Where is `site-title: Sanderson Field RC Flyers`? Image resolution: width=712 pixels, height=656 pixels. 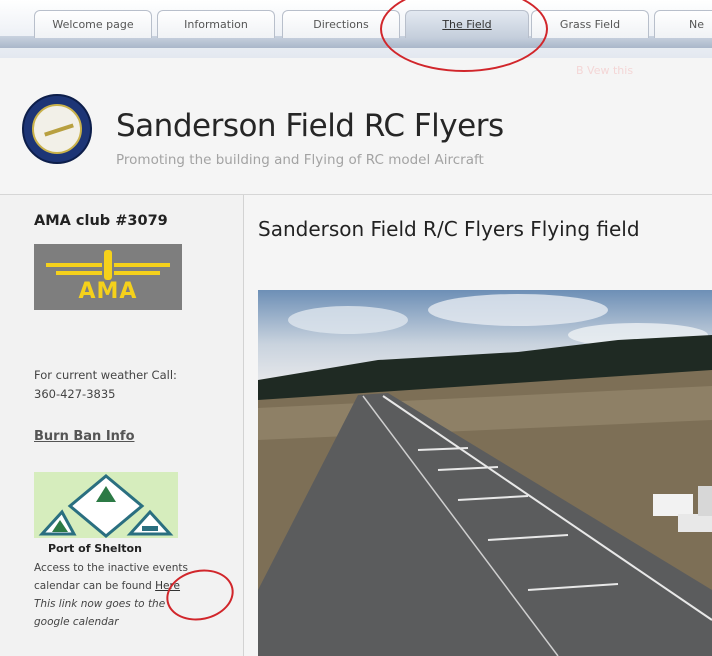
site-title: Sanderson Field RC Flyers is located at coordinates (310, 126).